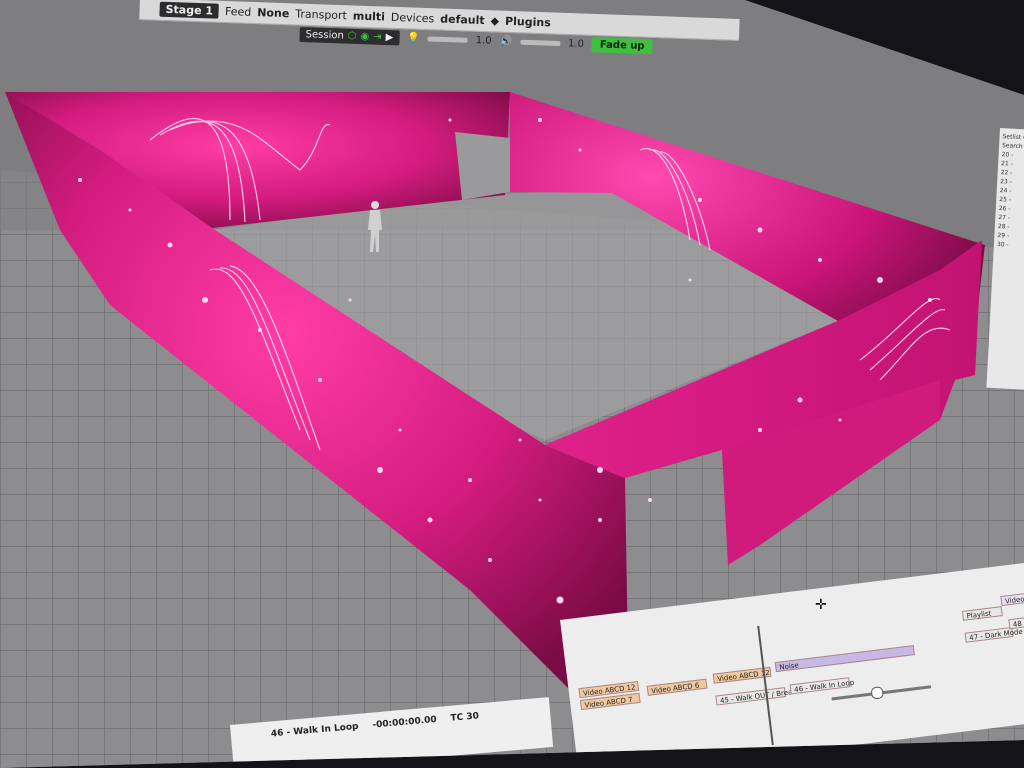  I want to click on tc-label: TC 30, so click(465, 717).